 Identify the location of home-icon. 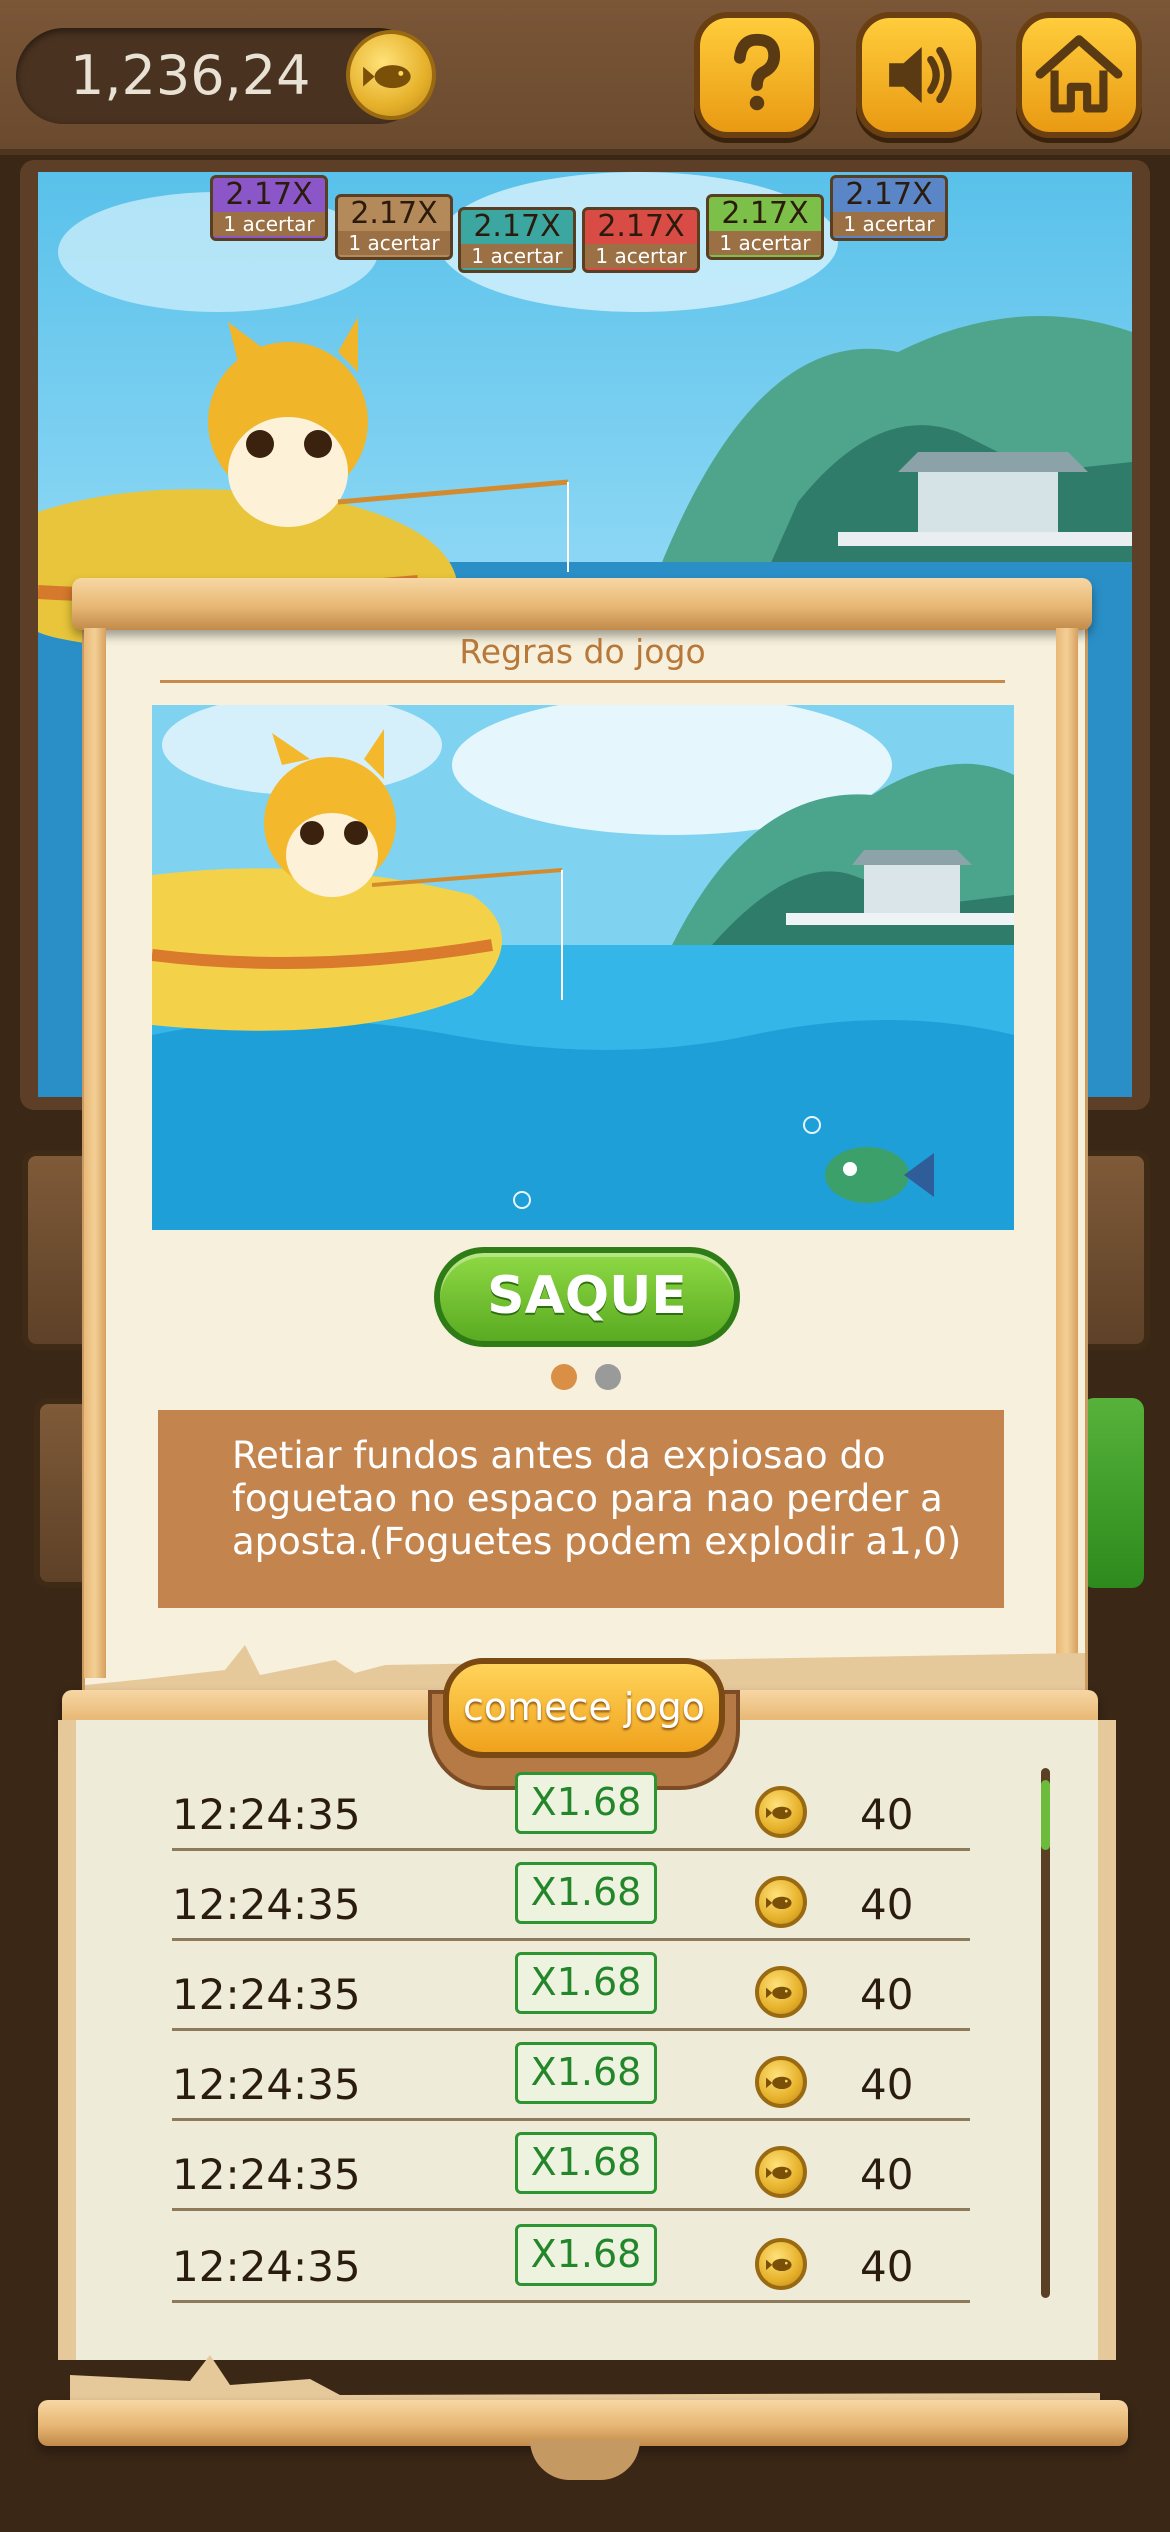
(1079, 74).